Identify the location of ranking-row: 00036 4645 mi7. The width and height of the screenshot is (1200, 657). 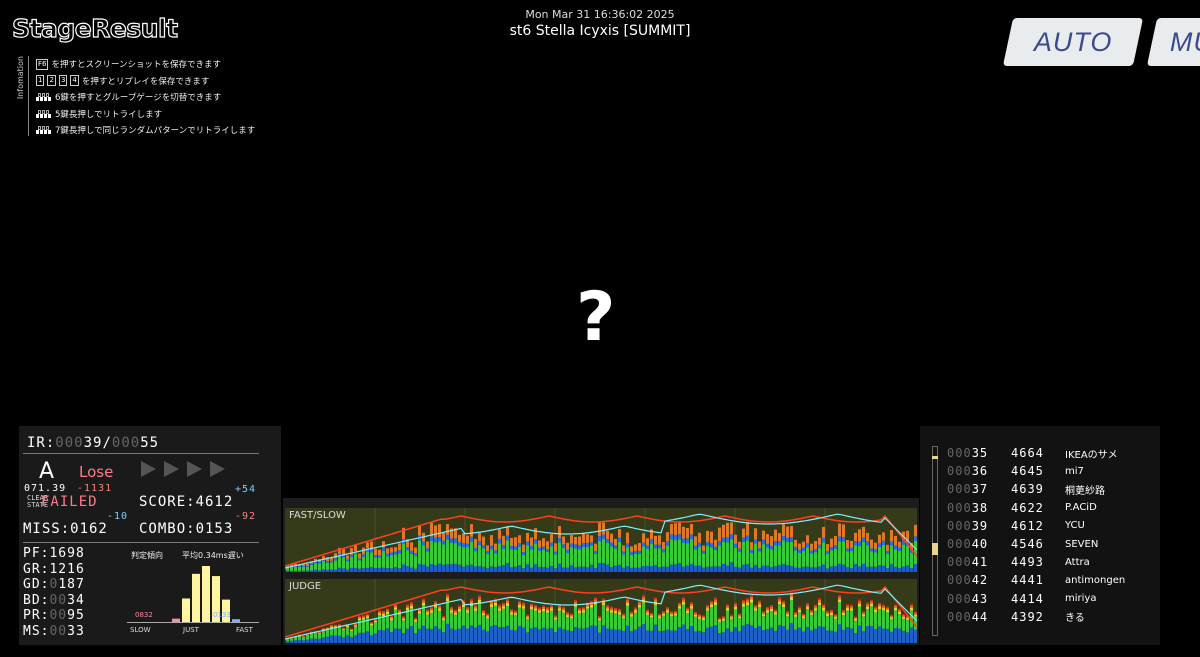
(1036, 471).